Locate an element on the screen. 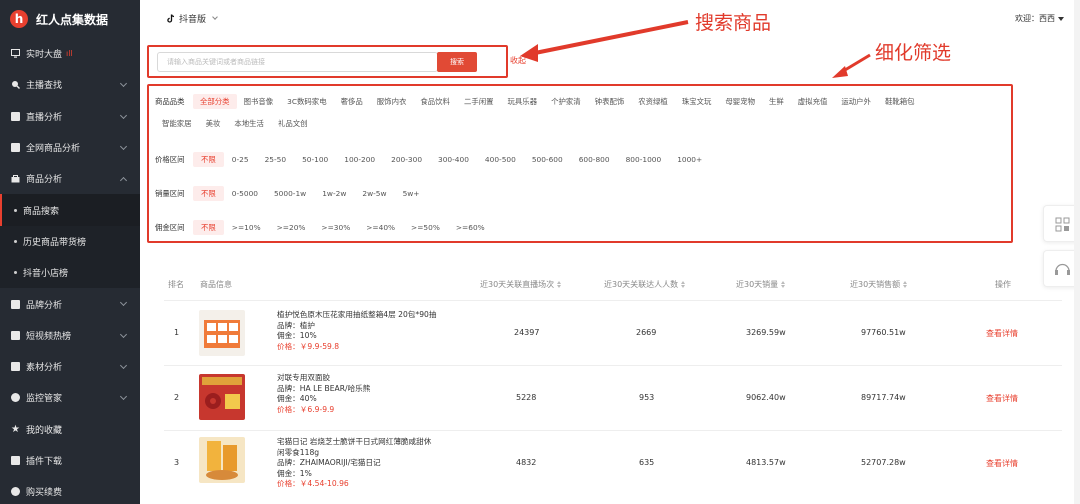 This screenshot has width=1080, height=504. commission-option: 不限 is located at coordinates (208, 227).